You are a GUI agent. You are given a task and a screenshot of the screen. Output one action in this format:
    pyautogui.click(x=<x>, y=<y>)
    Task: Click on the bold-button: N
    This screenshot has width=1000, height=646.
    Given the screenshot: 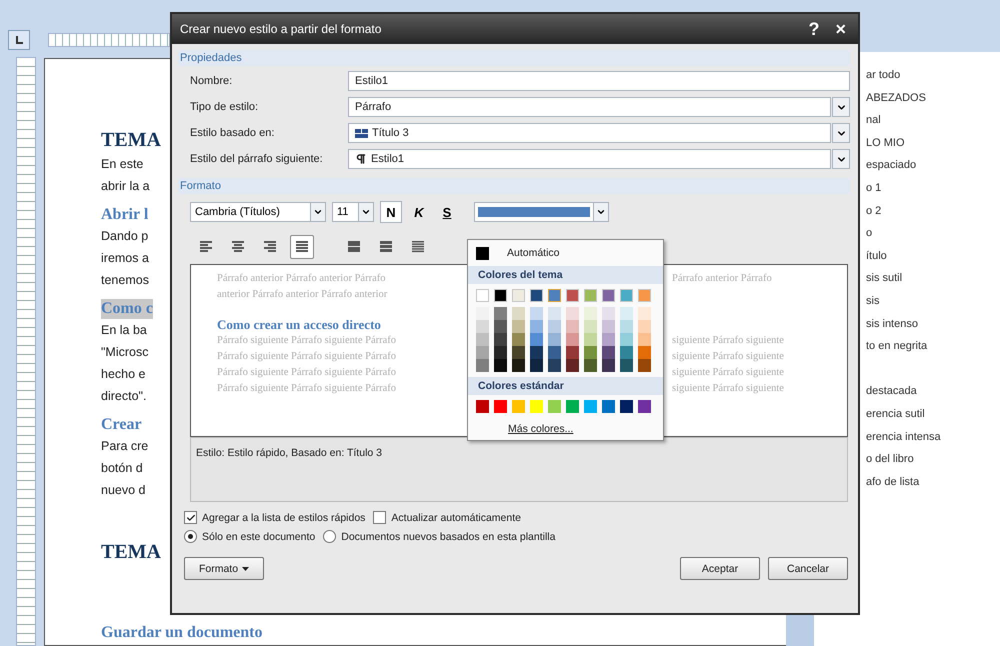 What is the action you would take?
    pyautogui.click(x=391, y=212)
    